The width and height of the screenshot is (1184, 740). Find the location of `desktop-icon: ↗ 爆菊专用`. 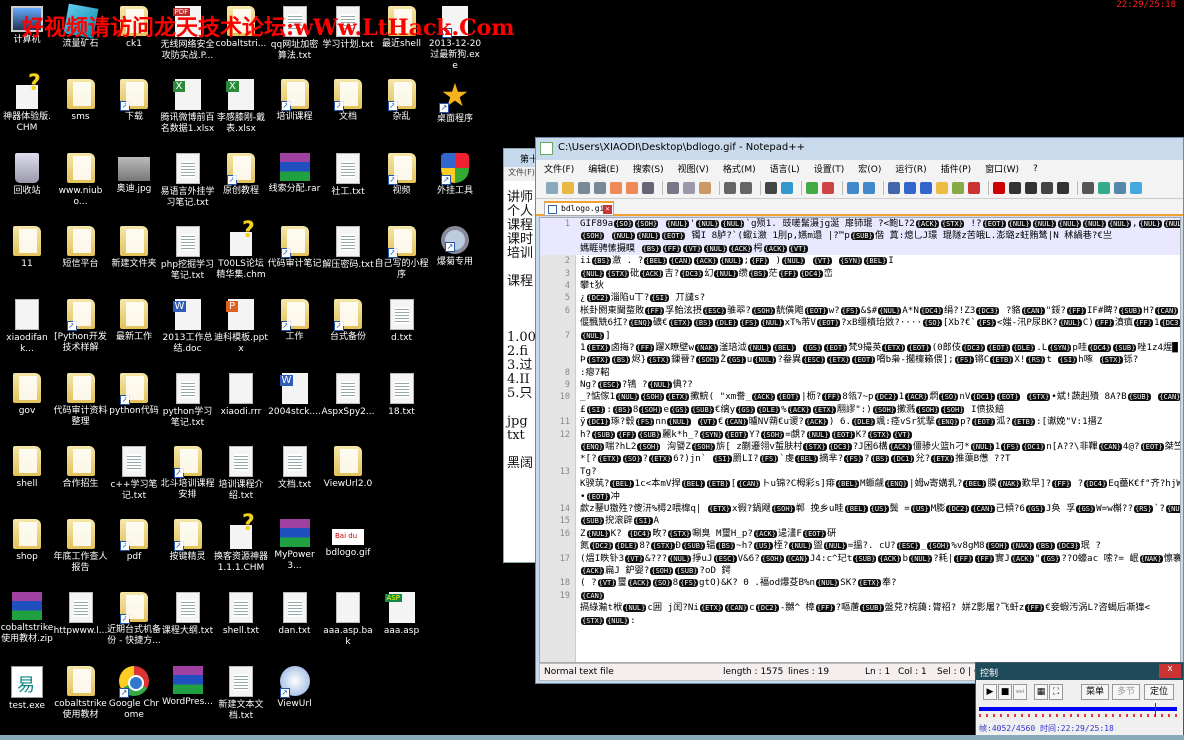

desktop-icon: ↗ 爆菊专用 is located at coordinates (455, 244).